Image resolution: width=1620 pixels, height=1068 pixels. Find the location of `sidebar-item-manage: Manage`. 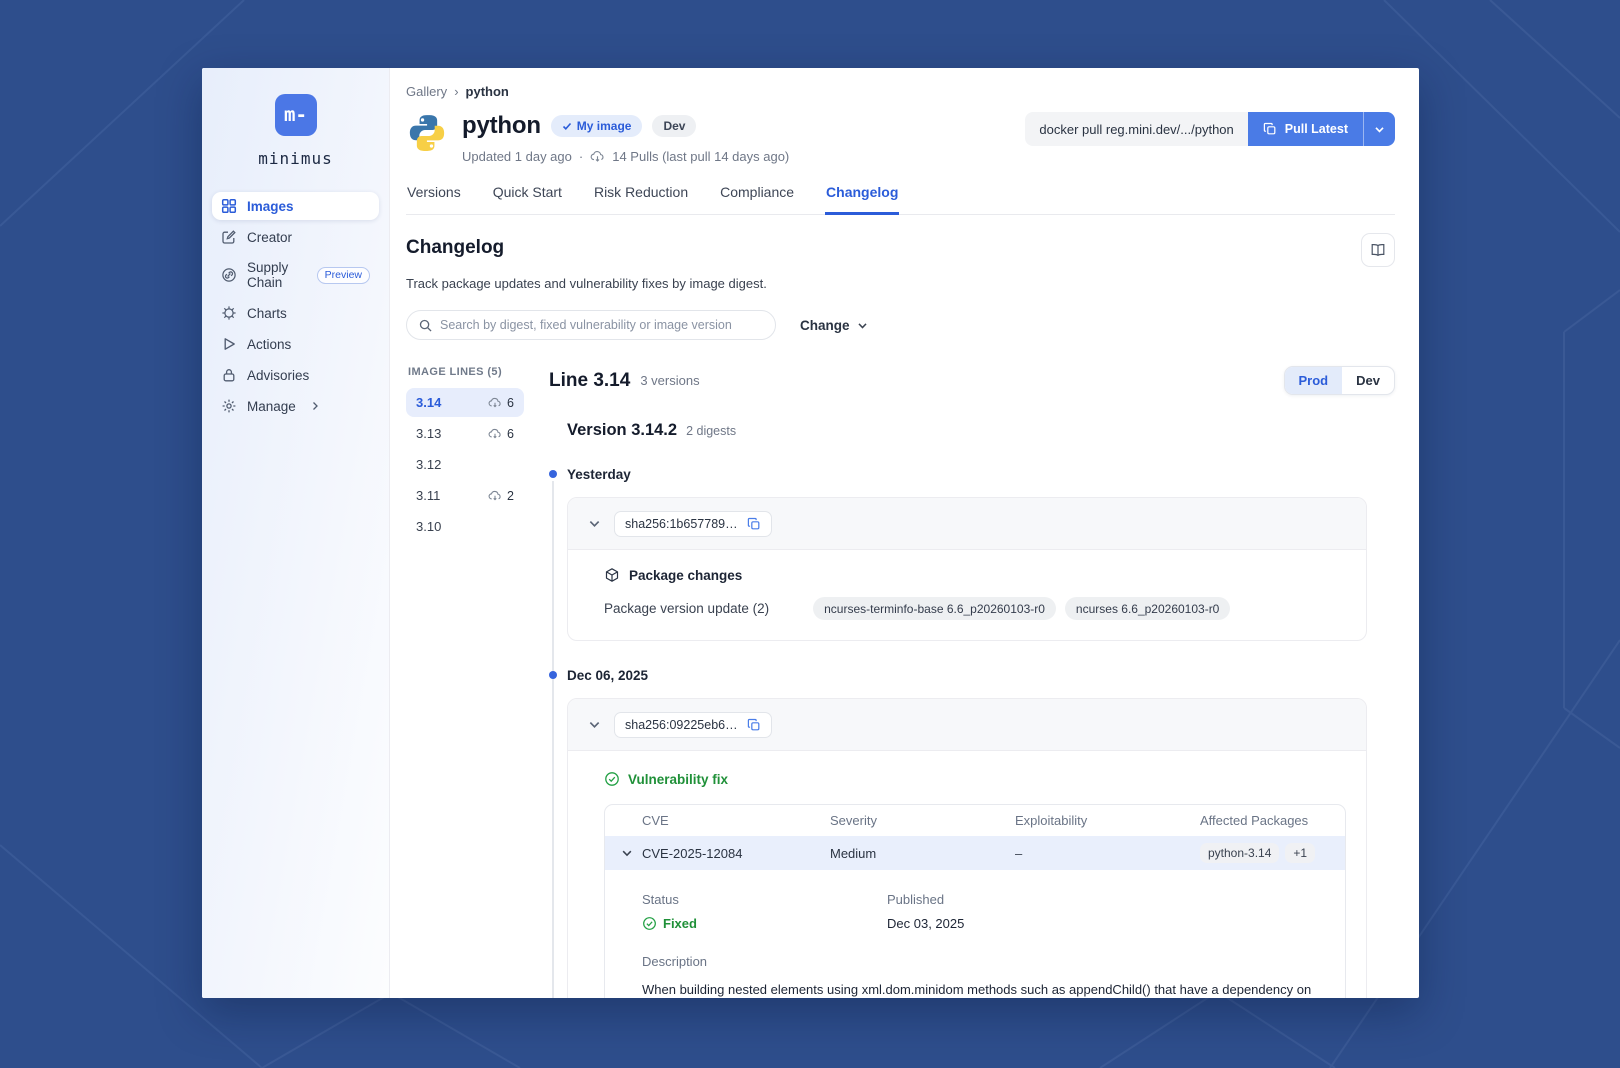

sidebar-item-manage: Manage is located at coordinates (295, 406).